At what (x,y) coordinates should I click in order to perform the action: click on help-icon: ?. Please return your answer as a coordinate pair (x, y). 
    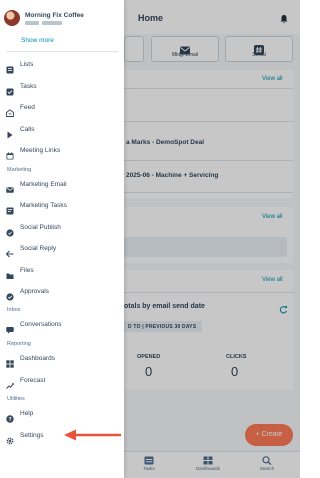
    Looking at the image, I should click on (10, 416).